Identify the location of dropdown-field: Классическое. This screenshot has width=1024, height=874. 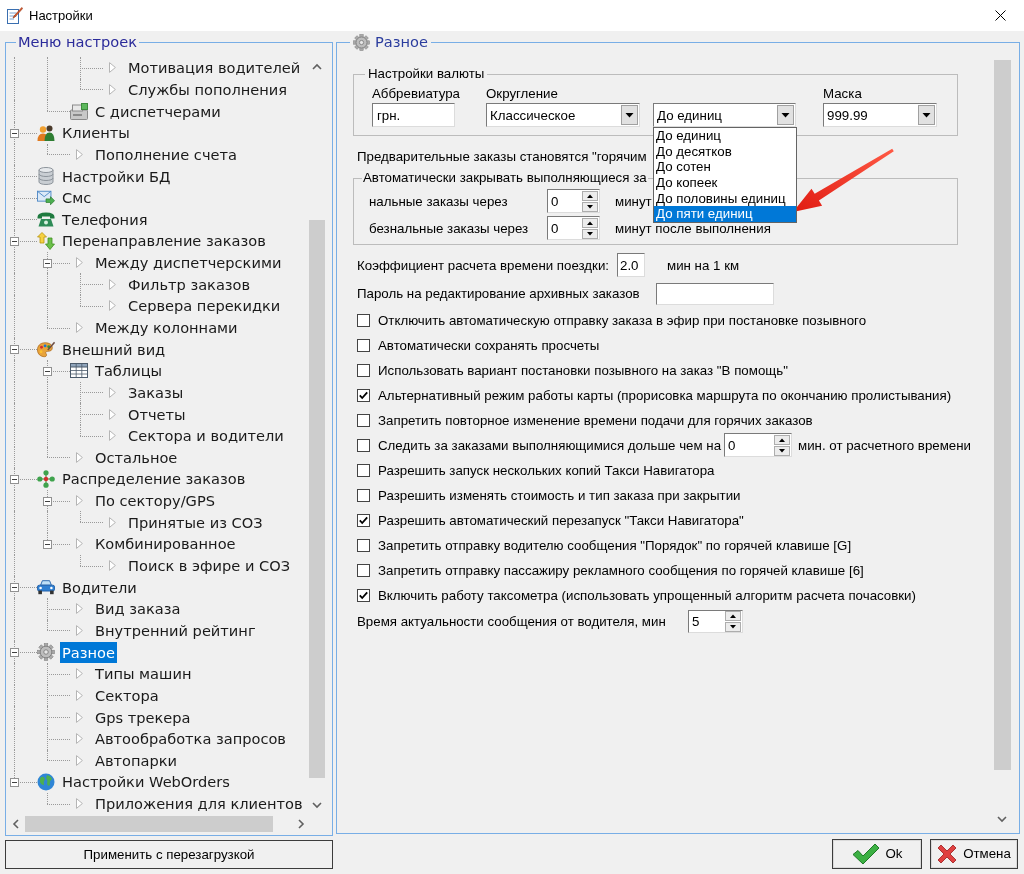
(563, 115).